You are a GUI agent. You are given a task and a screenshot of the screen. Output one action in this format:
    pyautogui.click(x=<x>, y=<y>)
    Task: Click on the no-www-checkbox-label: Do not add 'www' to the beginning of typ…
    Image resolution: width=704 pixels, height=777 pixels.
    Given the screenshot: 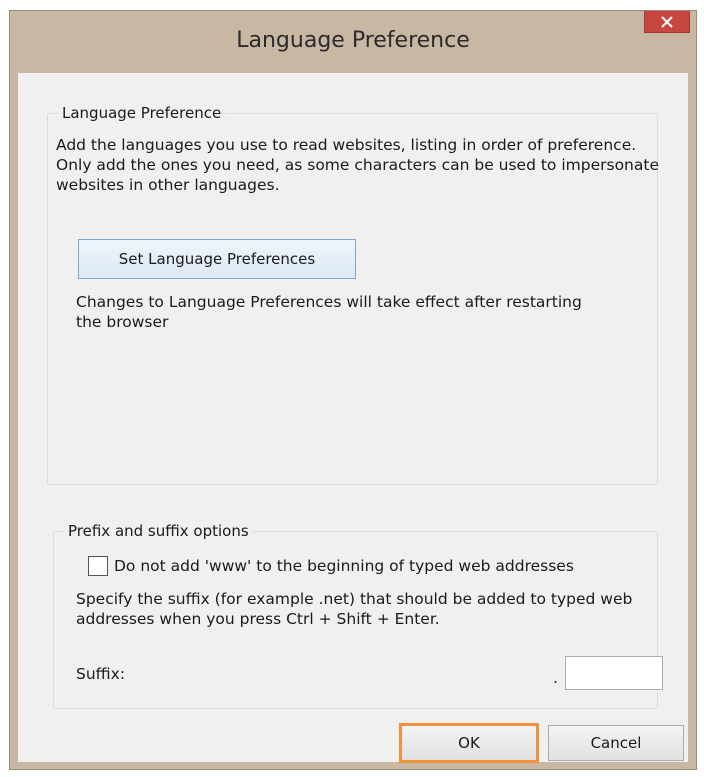 What is the action you would take?
    pyautogui.click(x=394, y=566)
    